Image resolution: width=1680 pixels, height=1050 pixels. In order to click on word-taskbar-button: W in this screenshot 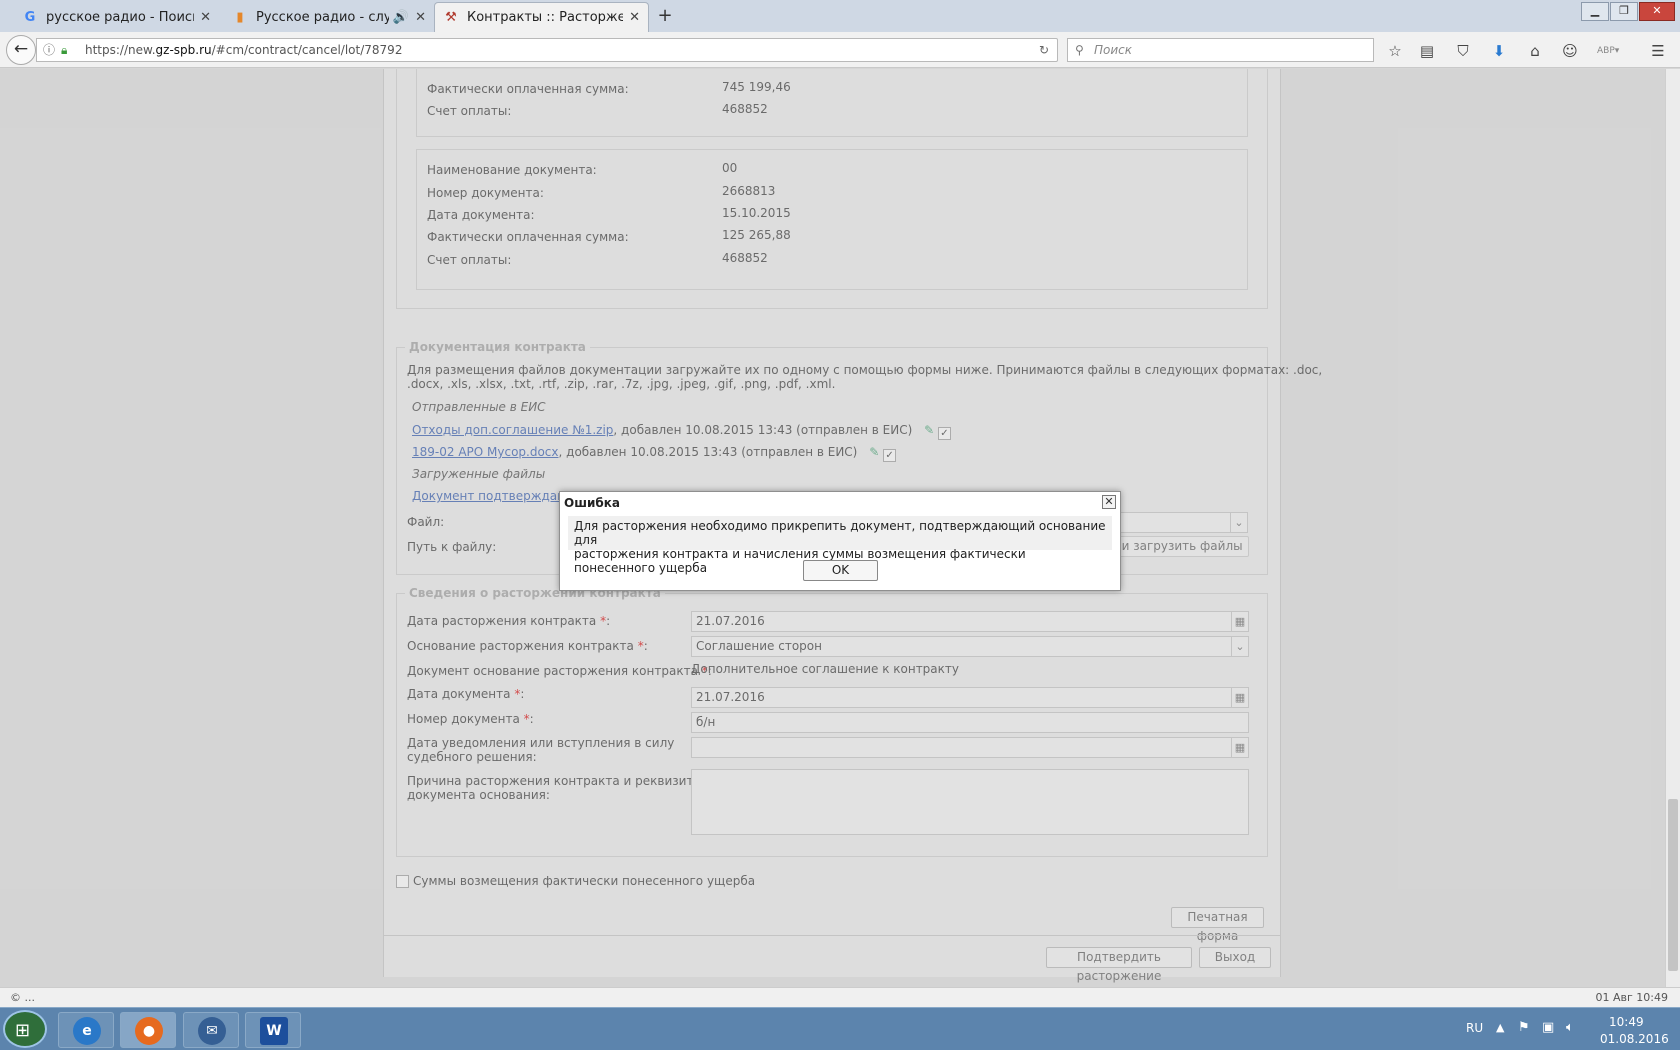, I will do `click(273, 1030)`.